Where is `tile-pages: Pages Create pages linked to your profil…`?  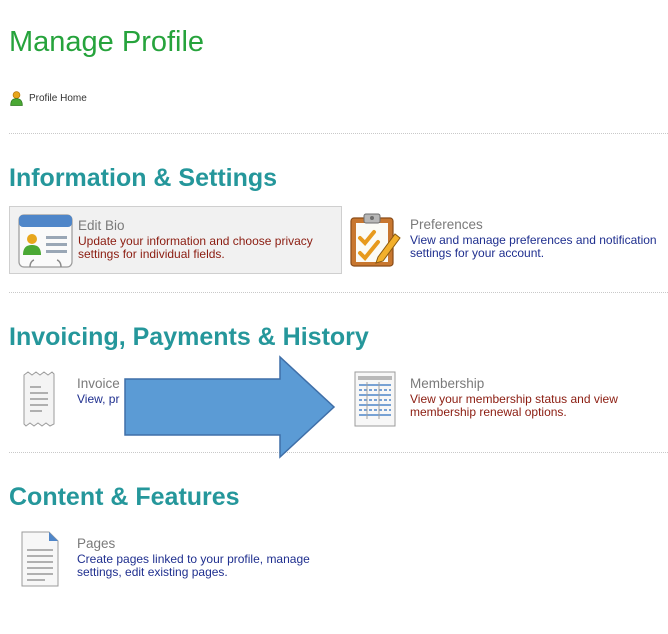
tile-pages: Pages Create pages linked to your profil… is located at coordinates (169, 562).